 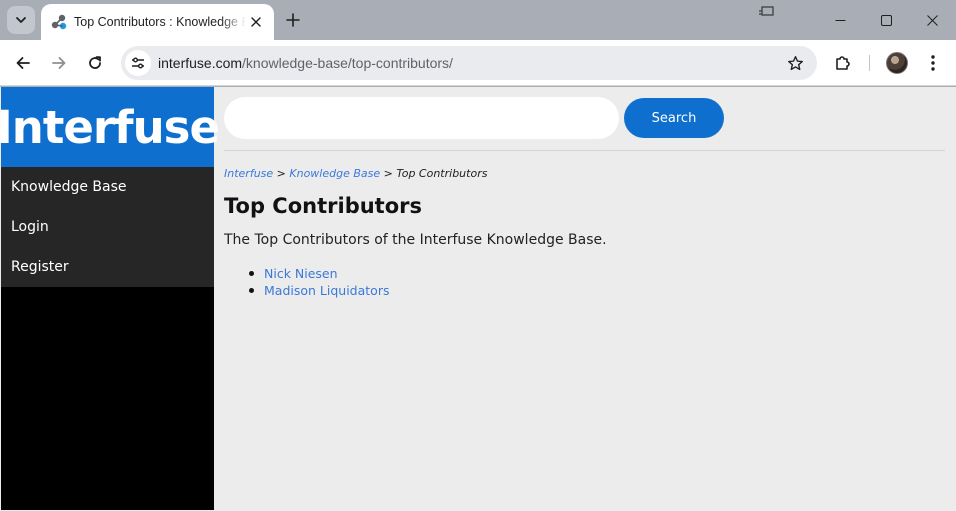 I want to click on breadcrumb-link-knowledge-base: Knowledge Base, so click(x=334, y=173).